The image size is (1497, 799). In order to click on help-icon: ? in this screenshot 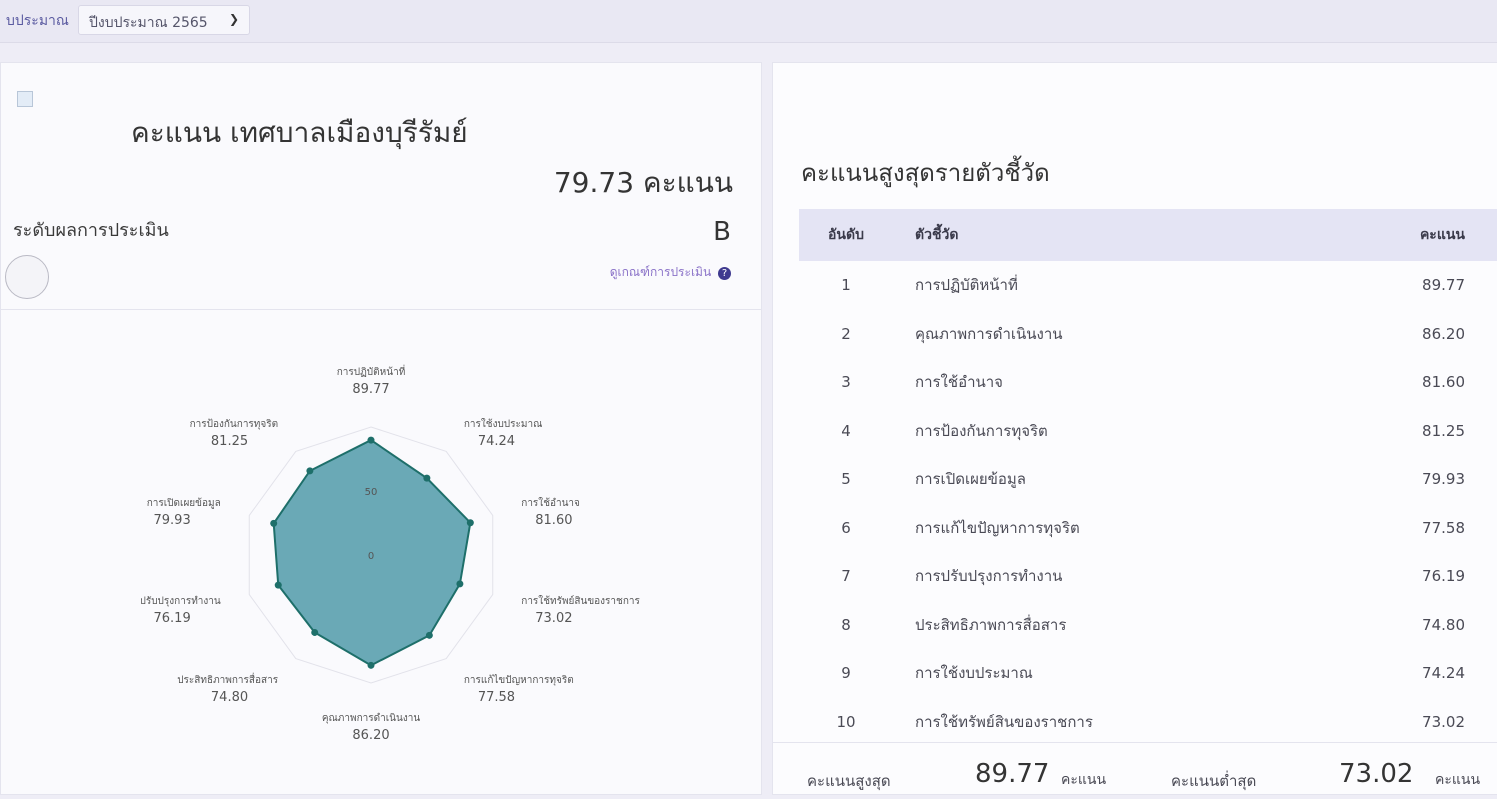, I will do `click(724, 273)`.